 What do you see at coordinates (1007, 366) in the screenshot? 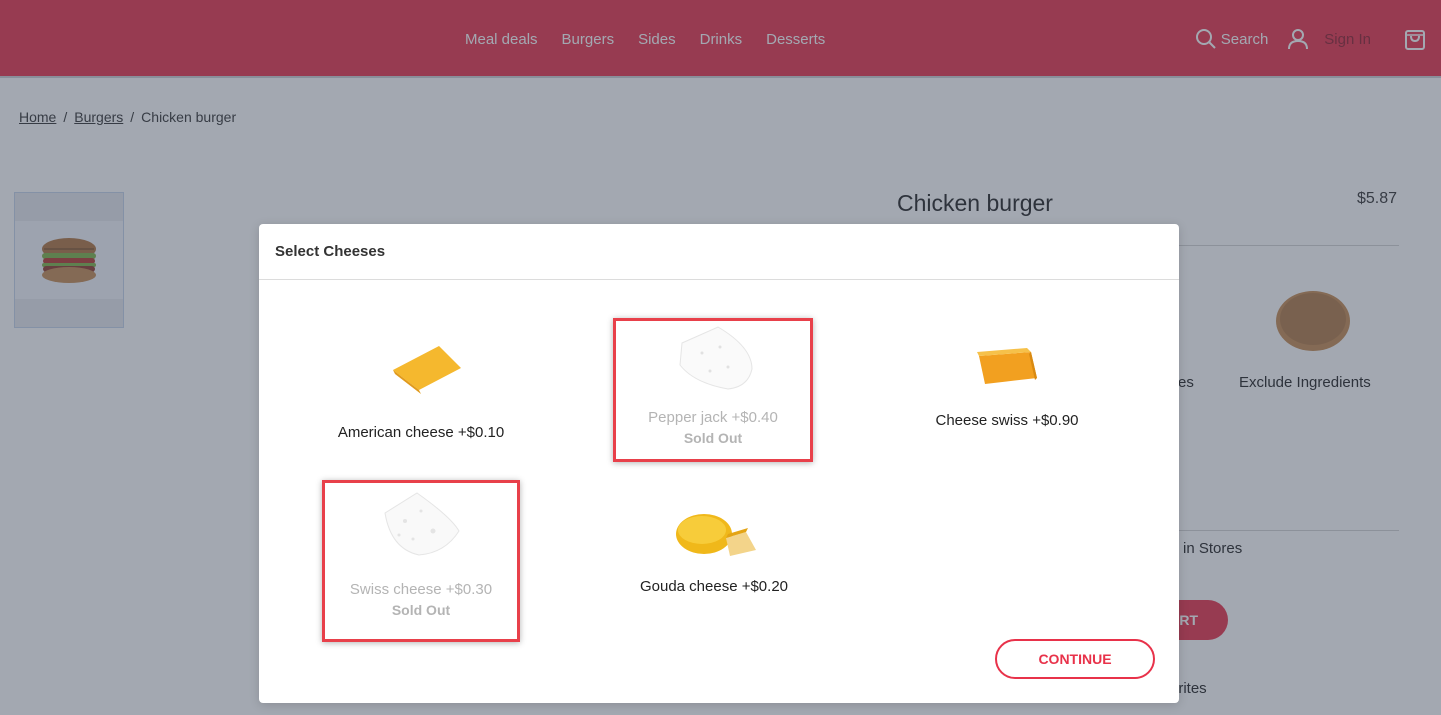
I see `cheese-block-icon` at bounding box center [1007, 366].